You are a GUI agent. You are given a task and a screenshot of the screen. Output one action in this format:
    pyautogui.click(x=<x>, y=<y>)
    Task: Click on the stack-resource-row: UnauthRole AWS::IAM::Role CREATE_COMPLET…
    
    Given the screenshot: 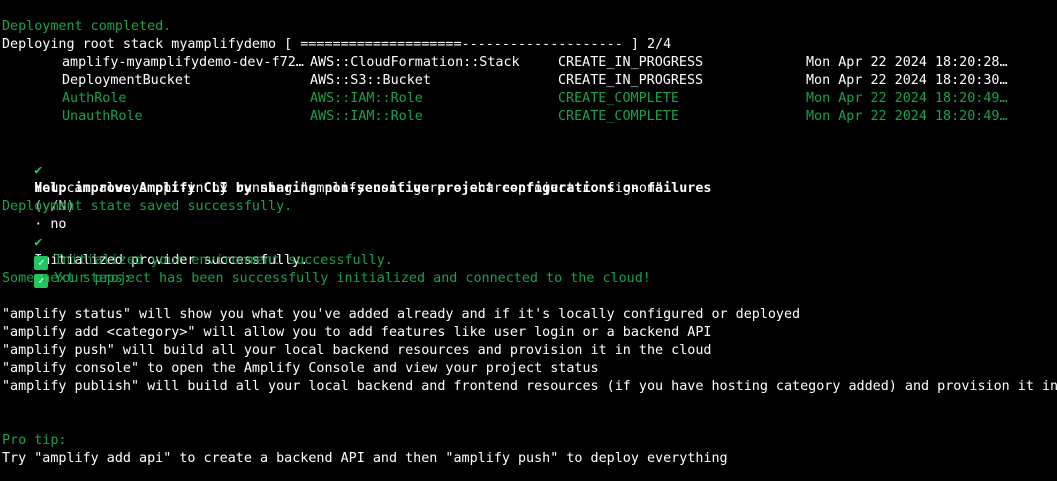 What is the action you would take?
    pyautogui.click(x=528, y=117)
    